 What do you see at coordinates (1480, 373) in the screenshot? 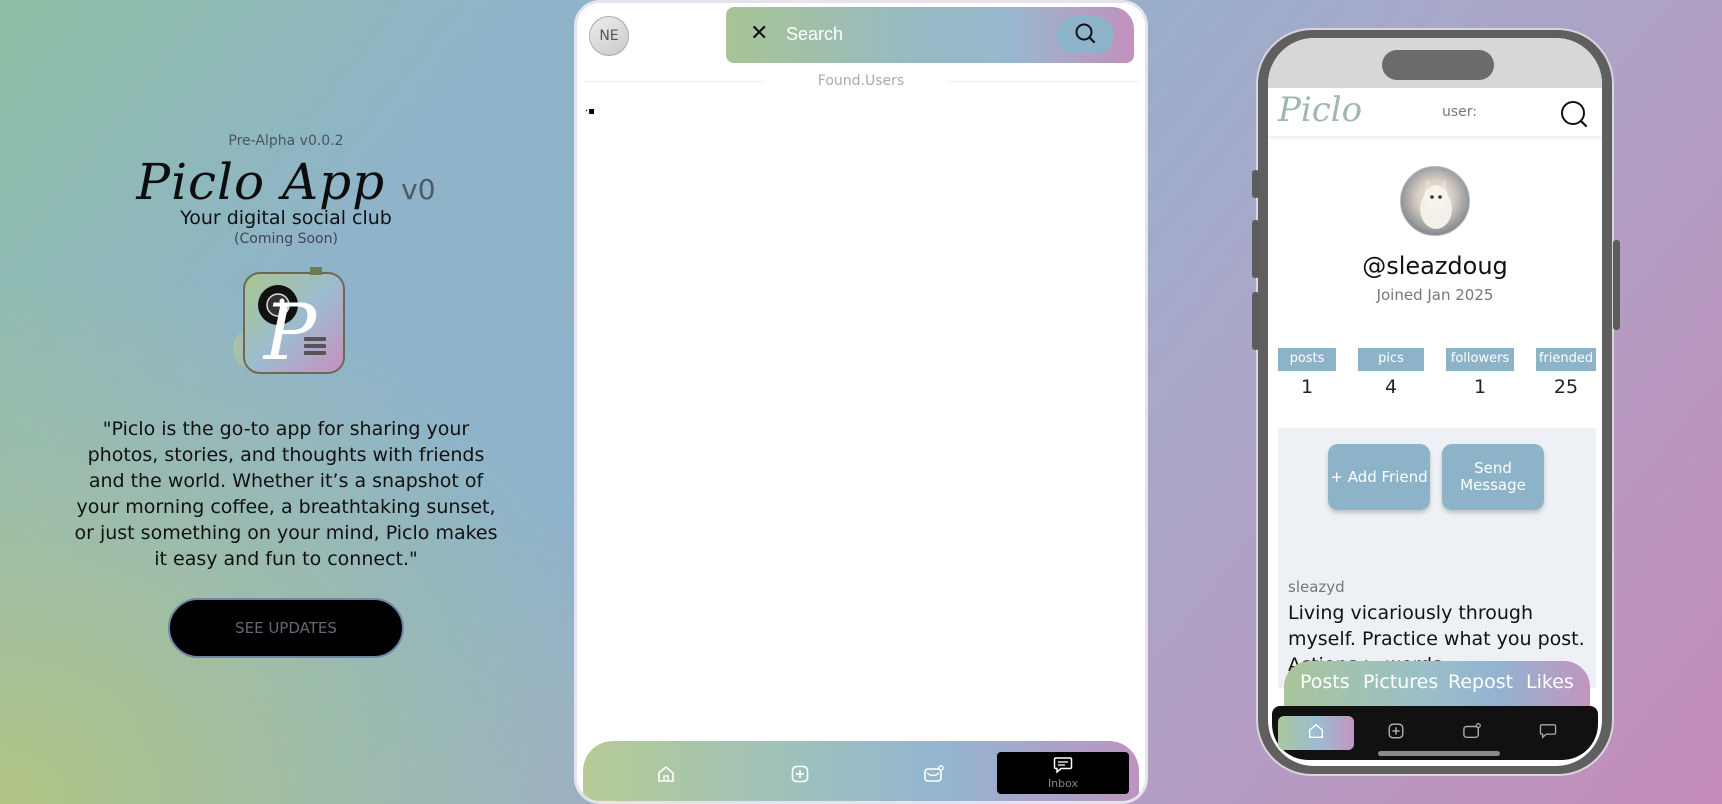
I see `stat-followers: followers 1` at bounding box center [1480, 373].